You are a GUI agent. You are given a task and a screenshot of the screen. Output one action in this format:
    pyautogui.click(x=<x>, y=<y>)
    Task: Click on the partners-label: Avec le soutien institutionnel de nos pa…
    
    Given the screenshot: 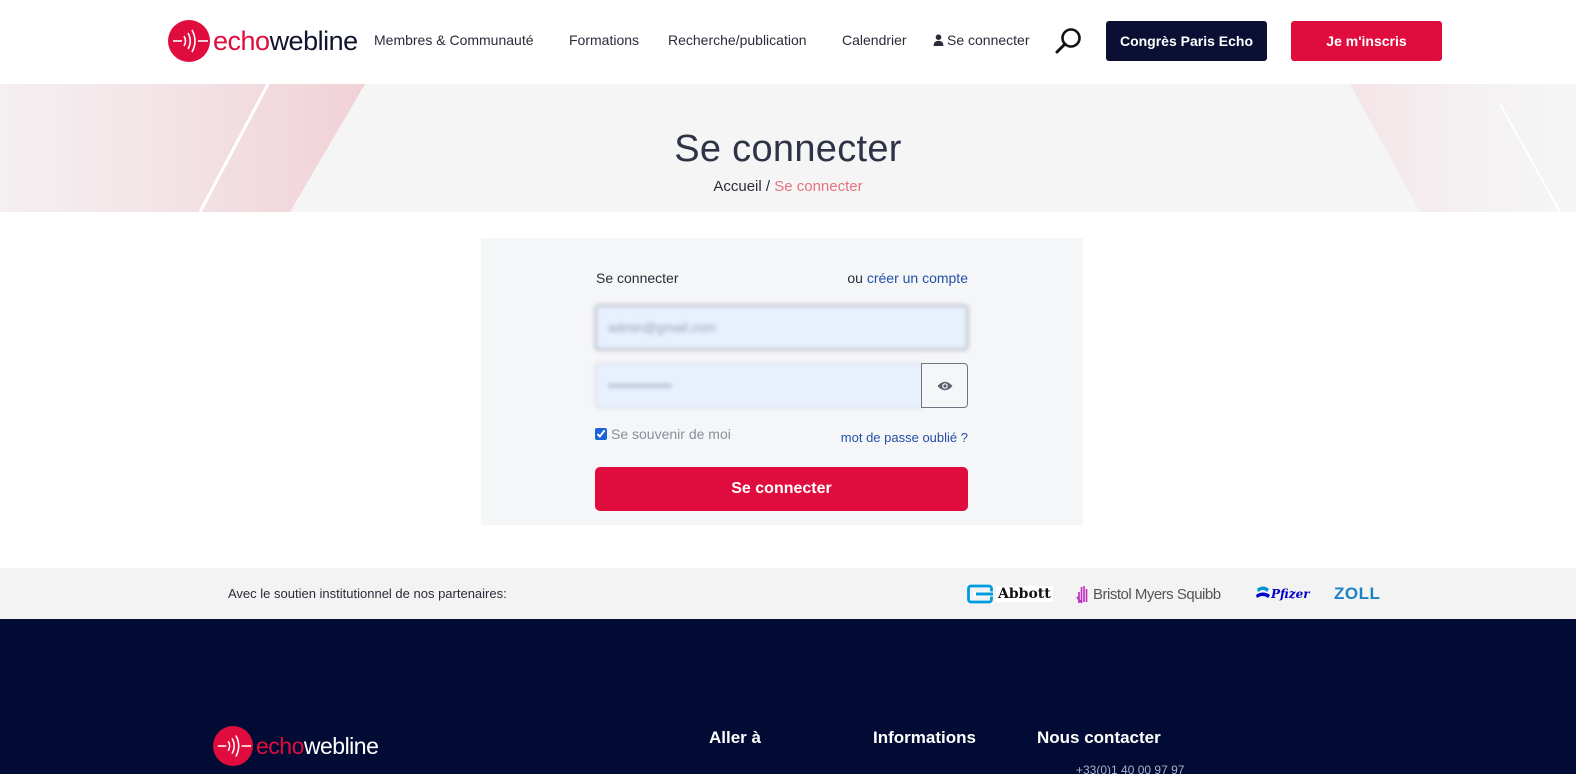 What is the action you would take?
    pyautogui.click(x=367, y=593)
    